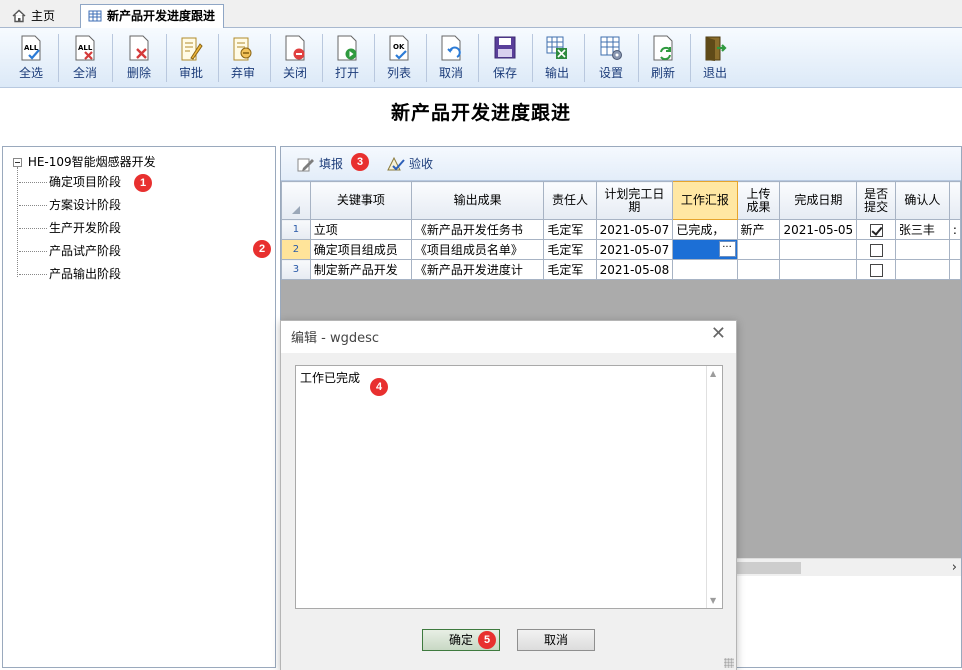 The width and height of the screenshot is (962, 670). I want to click on select-all-label: 全选, so click(30, 73).